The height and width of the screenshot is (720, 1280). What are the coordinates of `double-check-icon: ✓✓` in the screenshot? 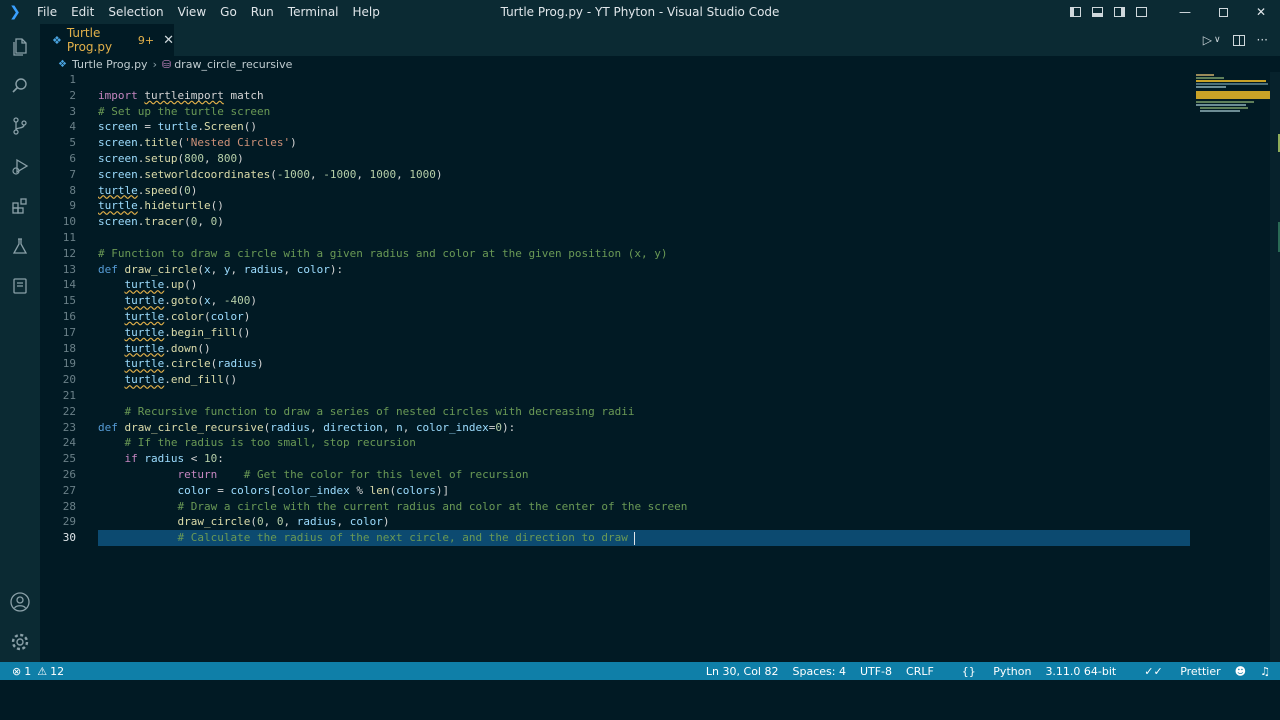 It's located at (1153, 671).